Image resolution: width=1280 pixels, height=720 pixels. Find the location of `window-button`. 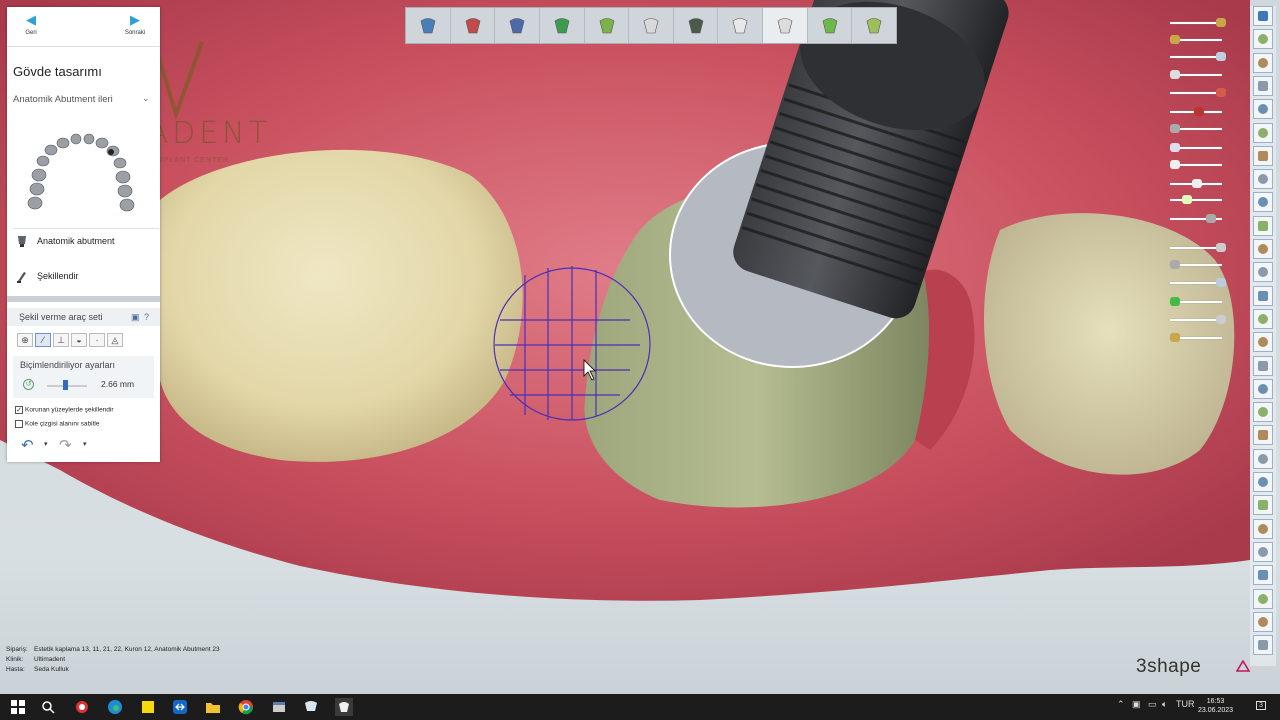

window-button is located at coordinates (1263, 155).